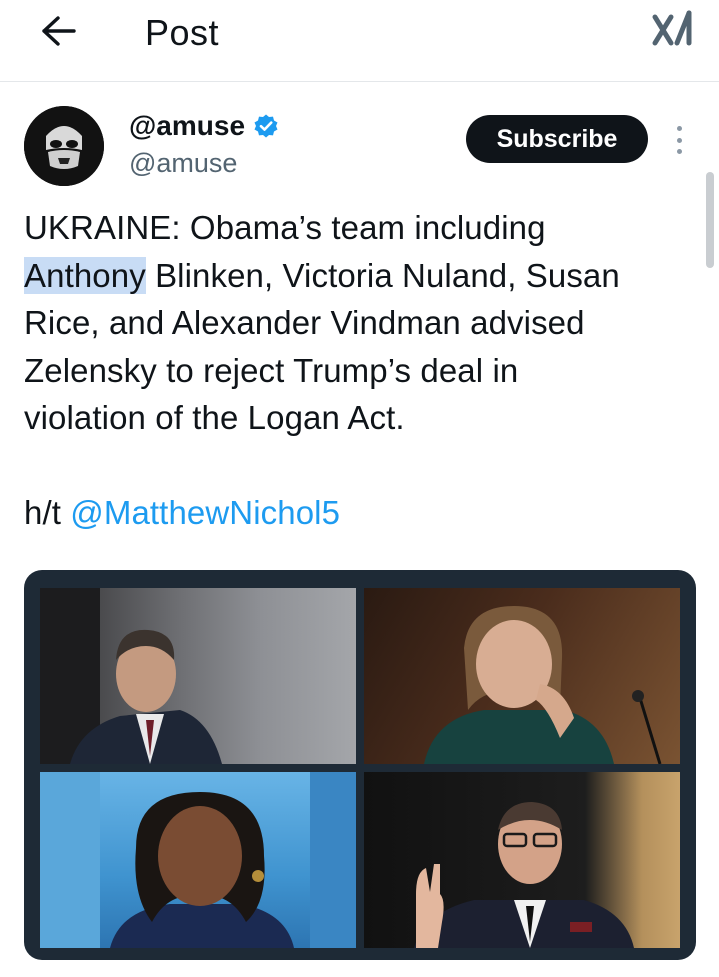 The width and height of the screenshot is (719, 977). What do you see at coordinates (359, 41) in the screenshot?
I see `top-bar: Post` at bounding box center [359, 41].